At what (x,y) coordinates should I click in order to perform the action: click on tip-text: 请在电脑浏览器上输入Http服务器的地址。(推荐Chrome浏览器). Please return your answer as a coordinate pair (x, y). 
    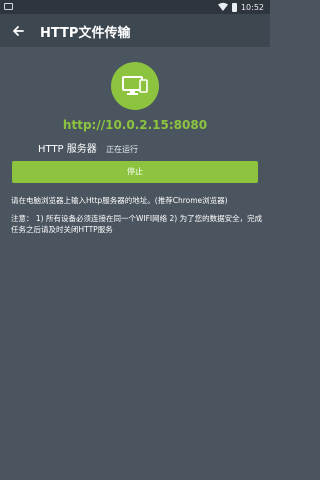
    Looking at the image, I should click on (119, 200).